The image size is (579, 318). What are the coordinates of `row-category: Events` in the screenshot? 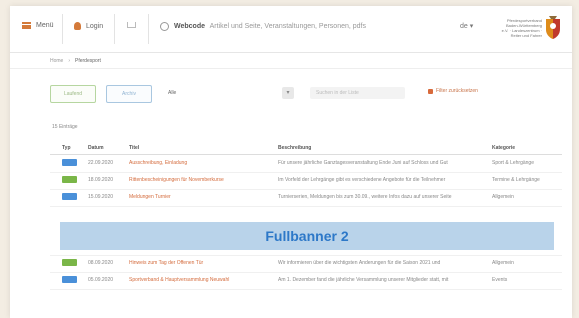 It's located at (500, 280).